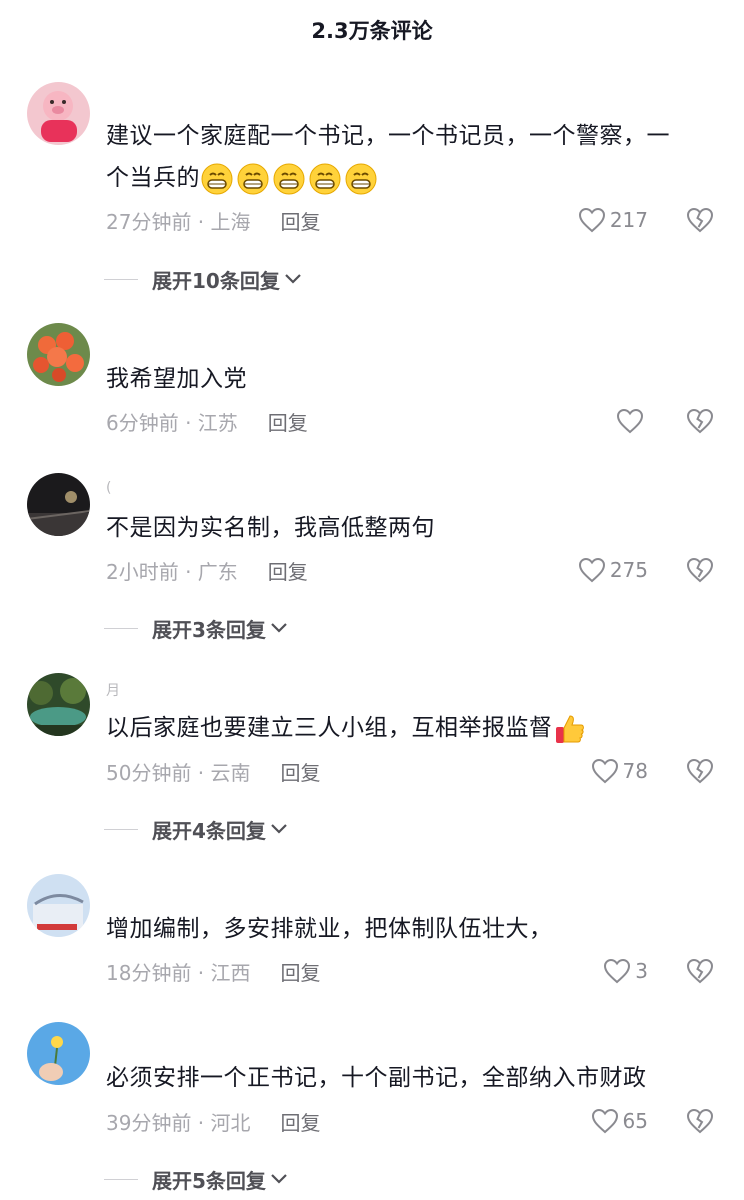 The image size is (744, 1200). Describe the element at coordinates (329, 929) in the screenshot. I see `comment-text: 增加编制，多安排就业，把体制队伍壮大，` at that location.